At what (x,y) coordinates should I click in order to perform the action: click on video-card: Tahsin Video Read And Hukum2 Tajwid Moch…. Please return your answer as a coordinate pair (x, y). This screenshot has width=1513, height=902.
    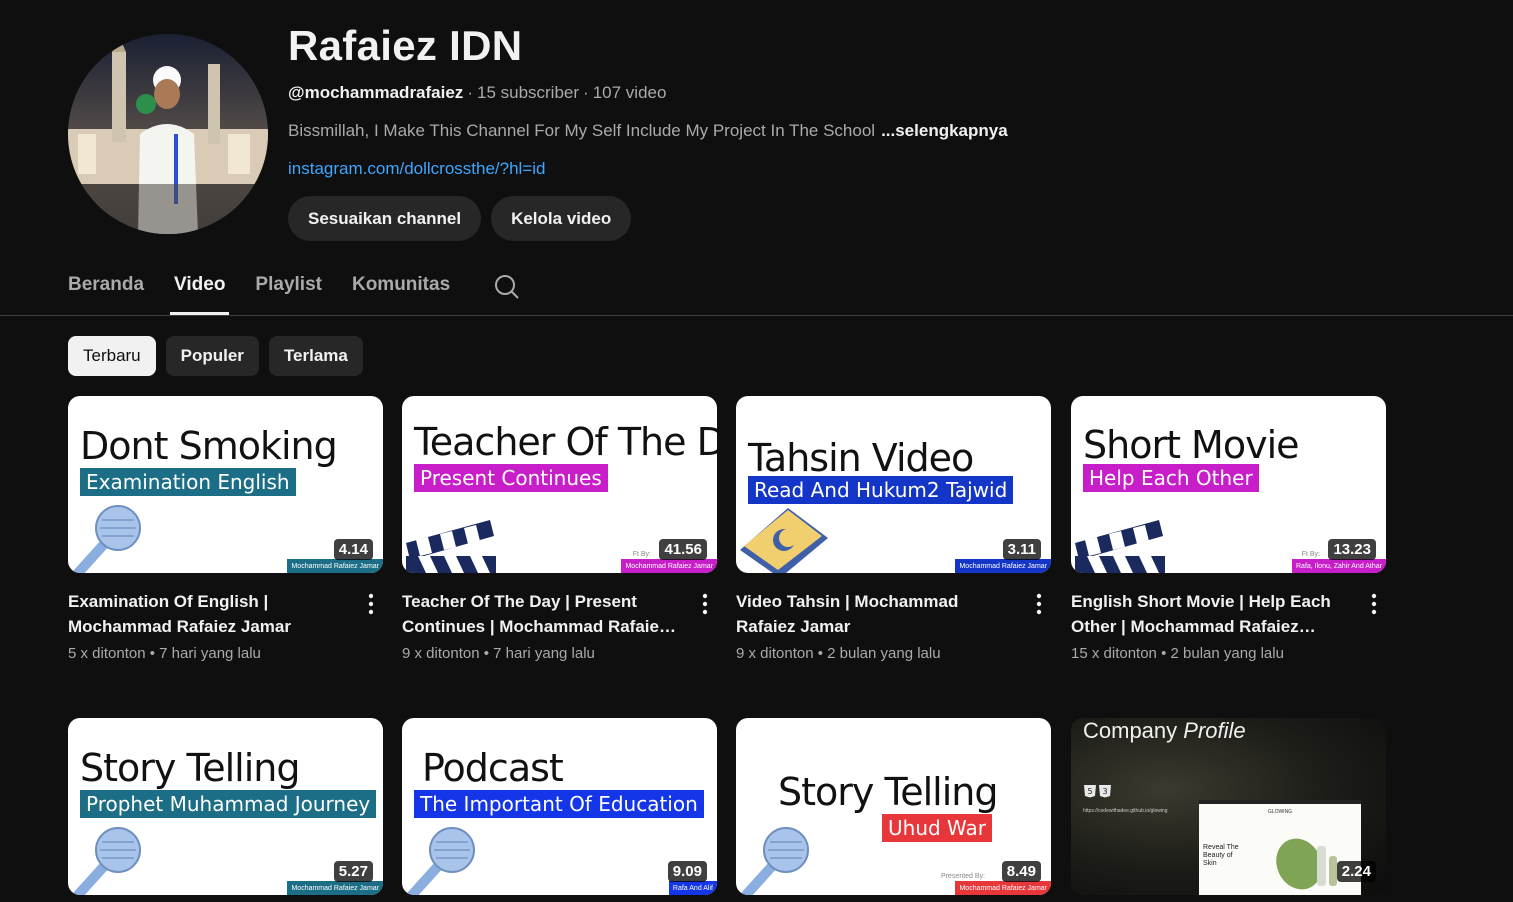
    Looking at the image, I should click on (893, 529).